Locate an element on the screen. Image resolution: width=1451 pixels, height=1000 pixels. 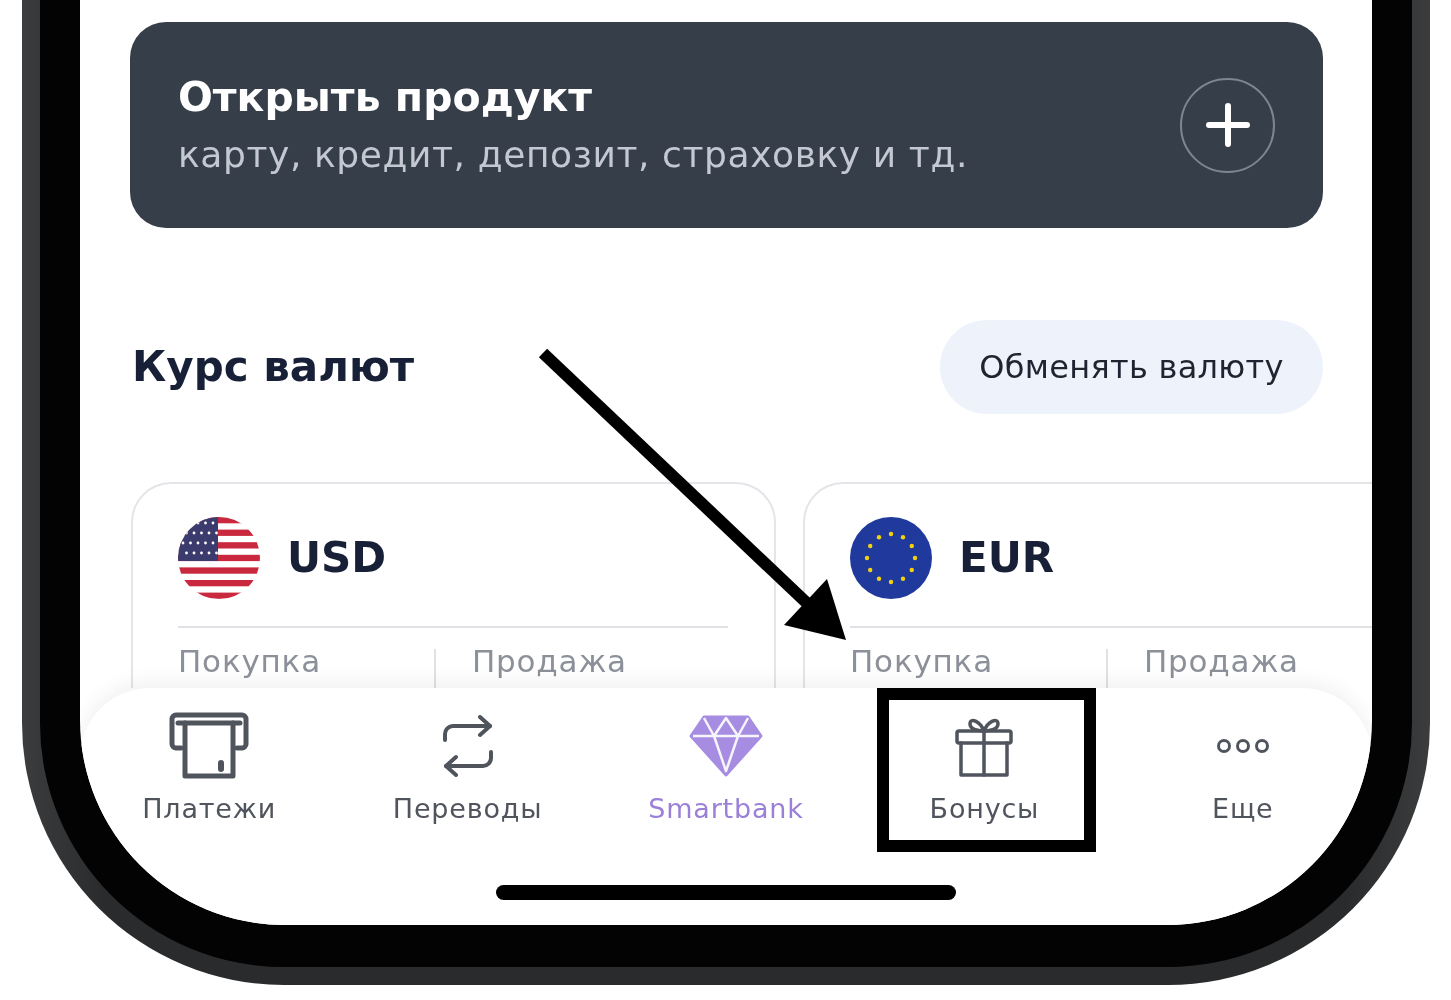
tab-item: Переводы is located at coordinates (467, 767).